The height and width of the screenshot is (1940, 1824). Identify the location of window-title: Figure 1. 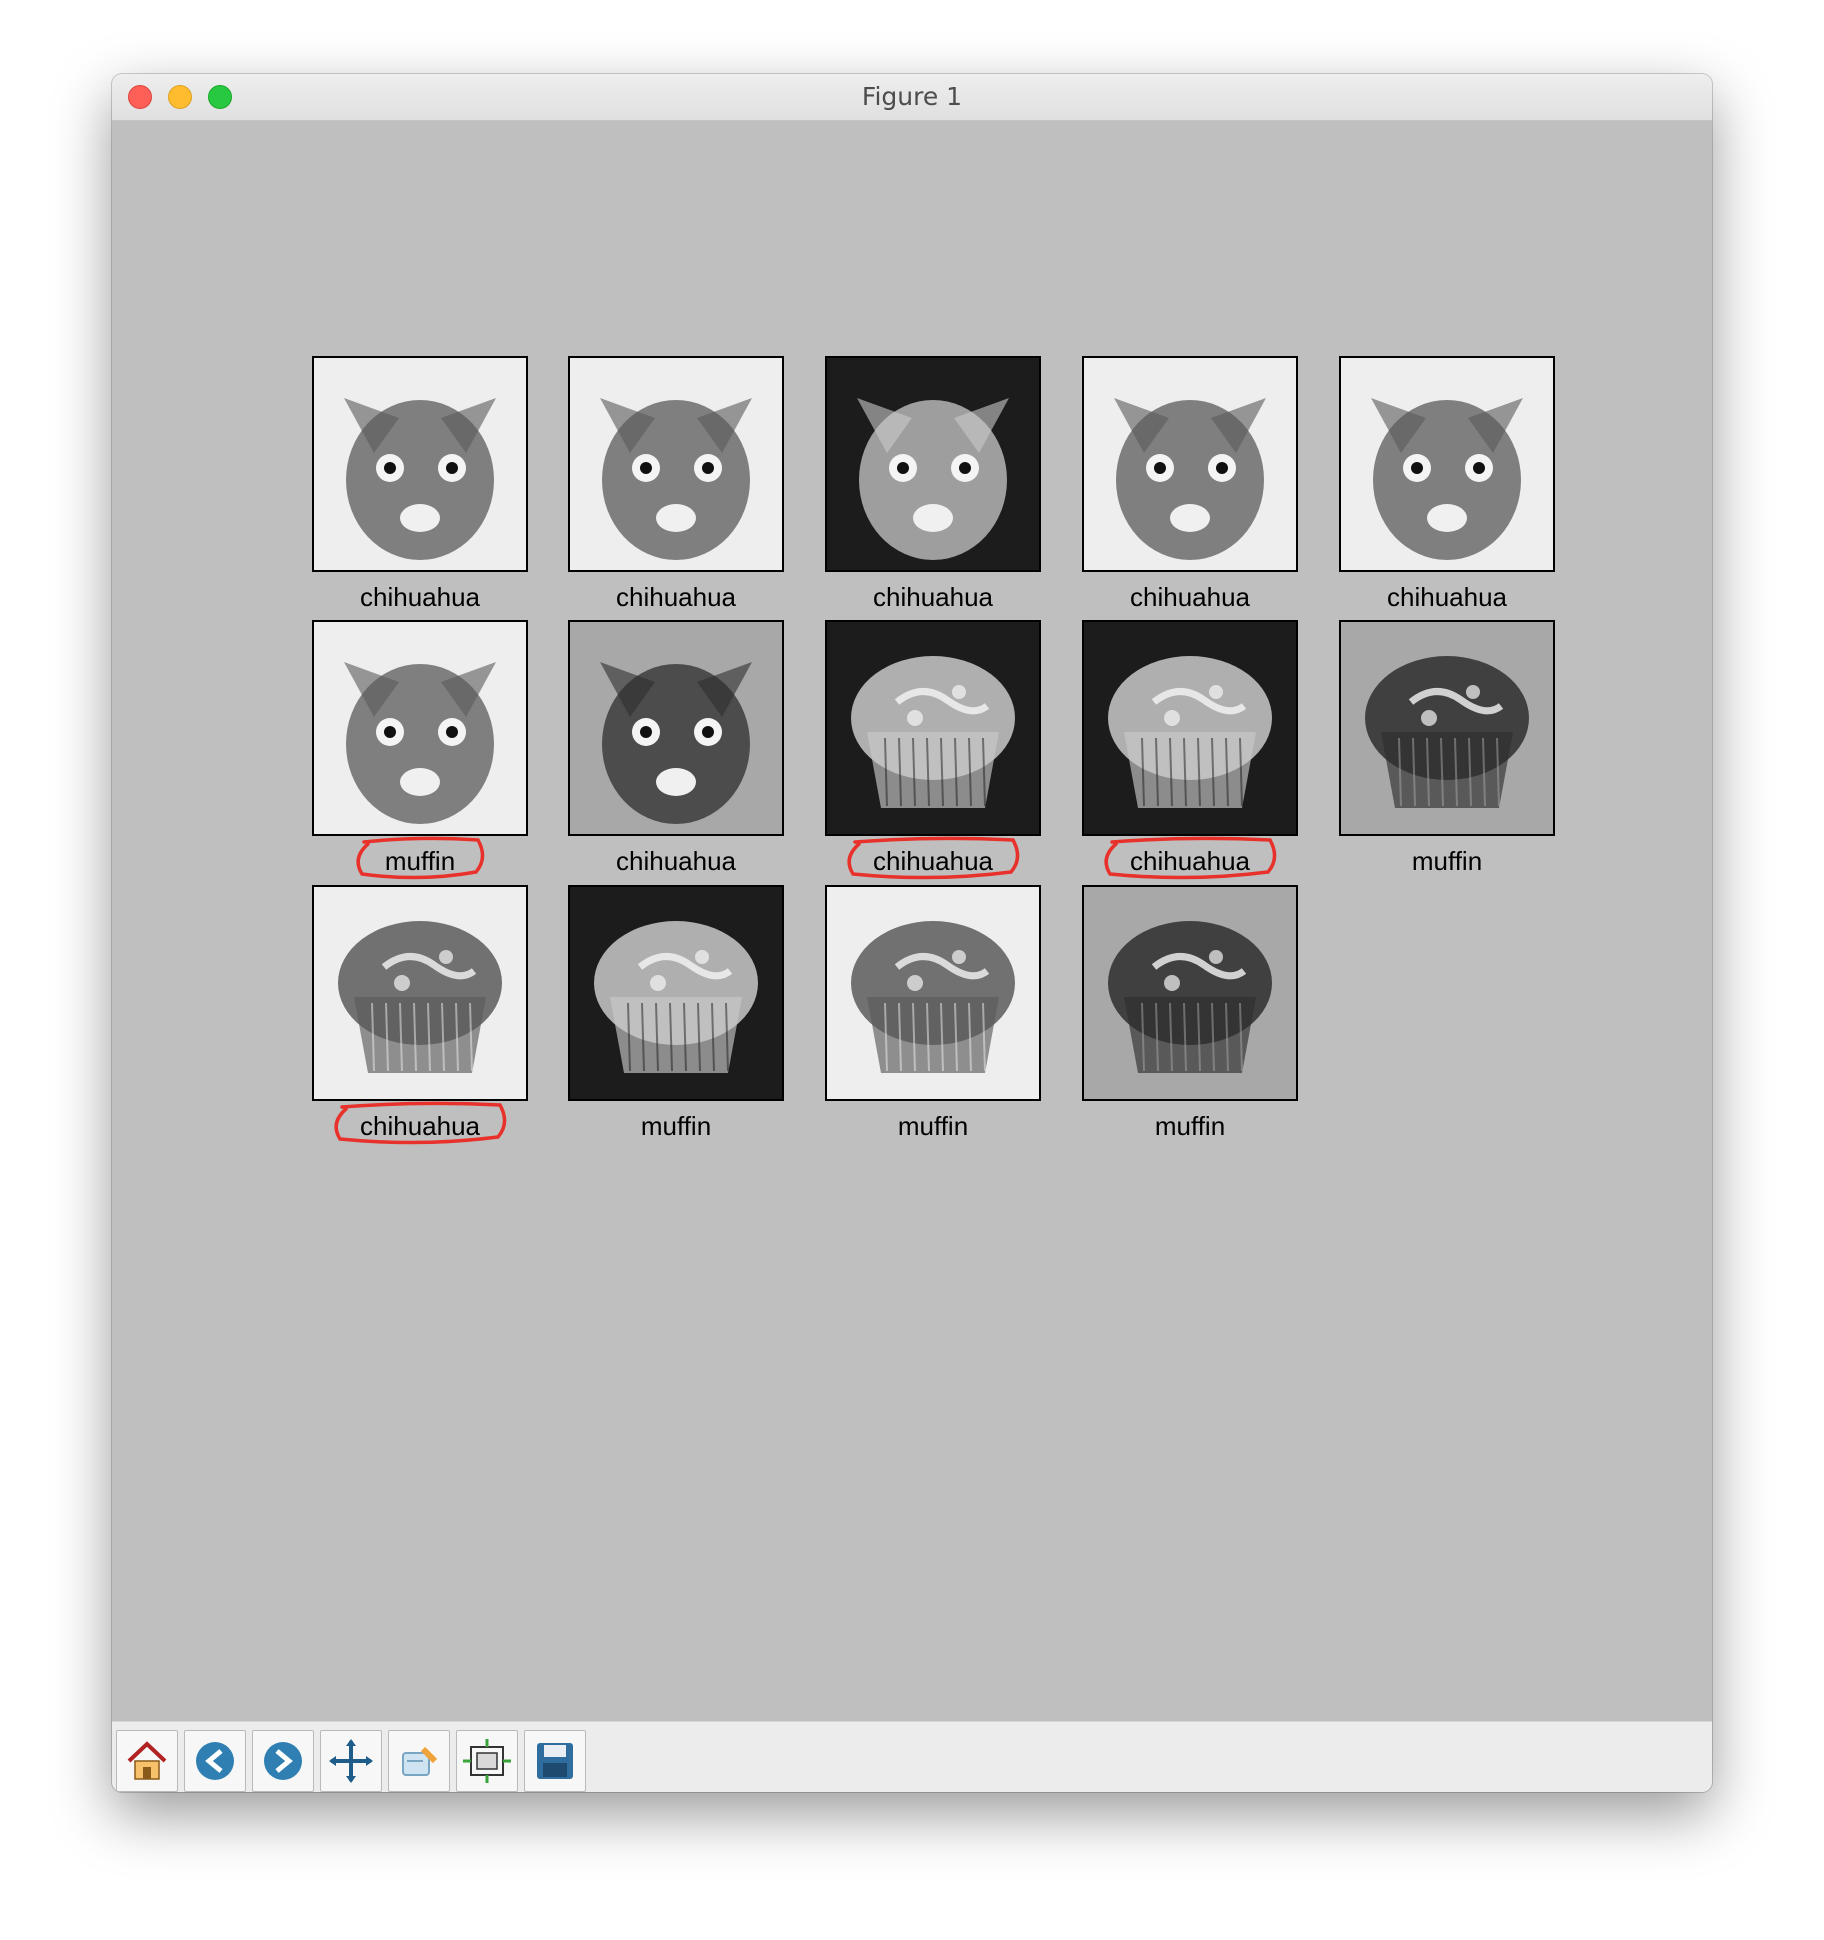
(912, 96).